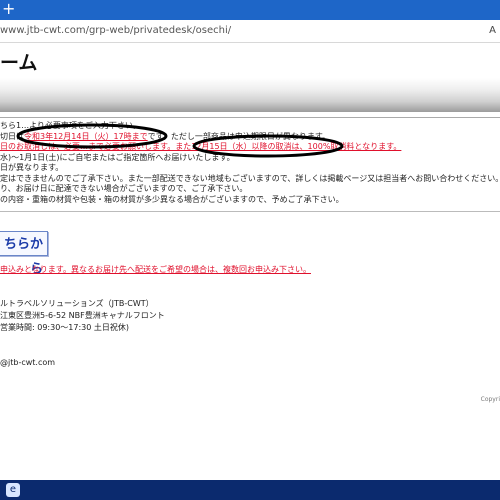 The height and width of the screenshot is (500, 500). What do you see at coordinates (268, 146) in the screenshot?
I see `annotation-circle-cancel` at bounding box center [268, 146].